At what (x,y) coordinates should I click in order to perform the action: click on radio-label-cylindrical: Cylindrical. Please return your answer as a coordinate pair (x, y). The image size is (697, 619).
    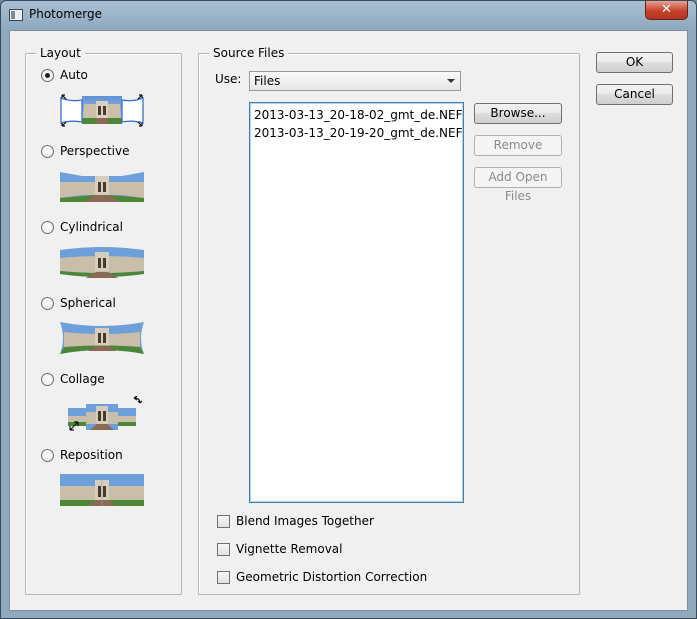
    Looking at the image, I should click on (91, 227).